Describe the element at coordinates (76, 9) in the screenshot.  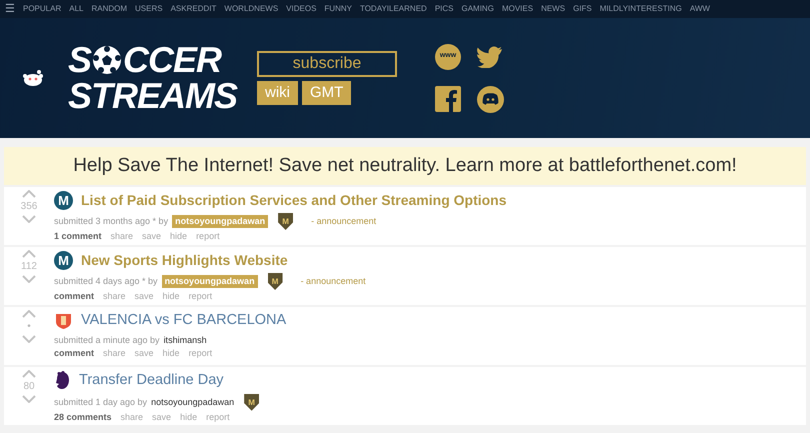
I see `subreddit-link: ALL` at that location.